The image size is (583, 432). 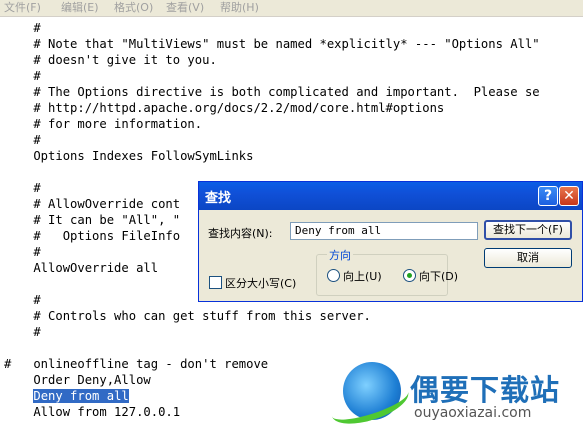 I want to click on direction-up-radio, so click(x=333, y=275).